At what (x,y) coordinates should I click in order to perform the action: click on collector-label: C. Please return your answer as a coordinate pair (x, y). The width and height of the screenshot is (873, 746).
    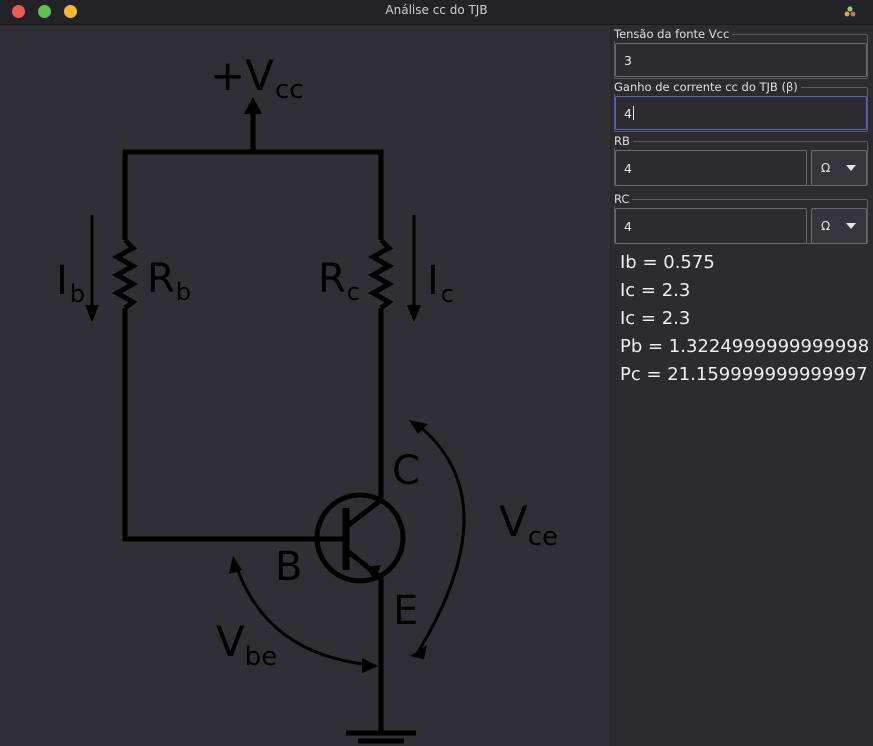
    Looking at the image, I should click on (406, 471).